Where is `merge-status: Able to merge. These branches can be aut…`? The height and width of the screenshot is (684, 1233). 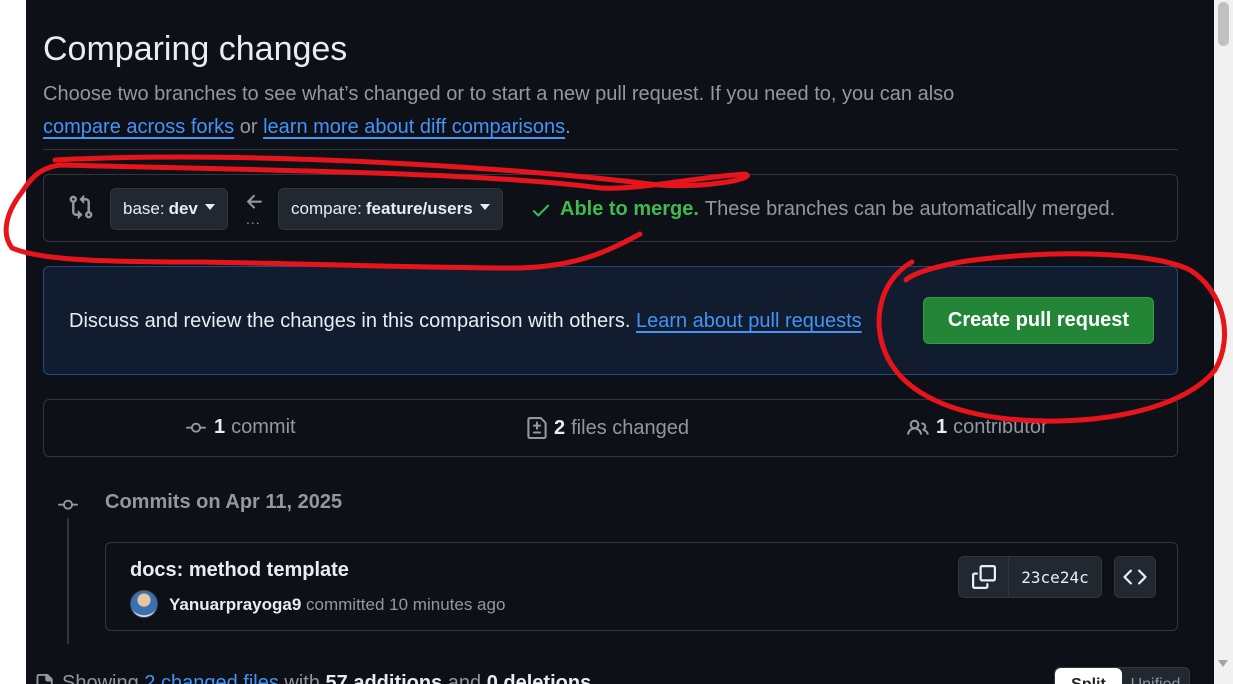
merge-status: Able to merge. These branches can be aut… is located at coordinates (822, 209).